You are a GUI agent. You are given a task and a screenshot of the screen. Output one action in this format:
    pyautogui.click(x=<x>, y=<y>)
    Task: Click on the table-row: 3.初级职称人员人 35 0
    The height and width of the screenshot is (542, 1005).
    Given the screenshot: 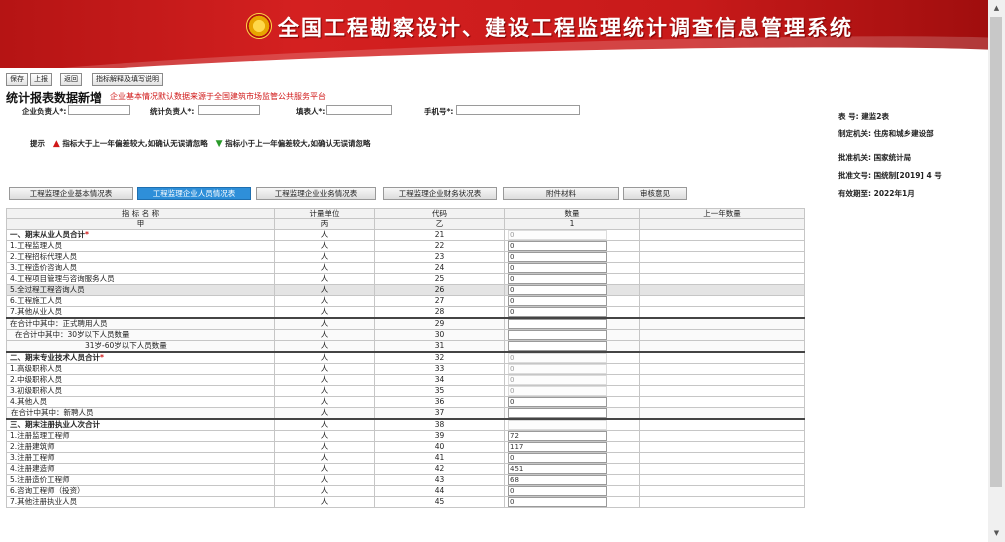 What is the action you would take?
    pyautogui.click(x=405, y=390)
    